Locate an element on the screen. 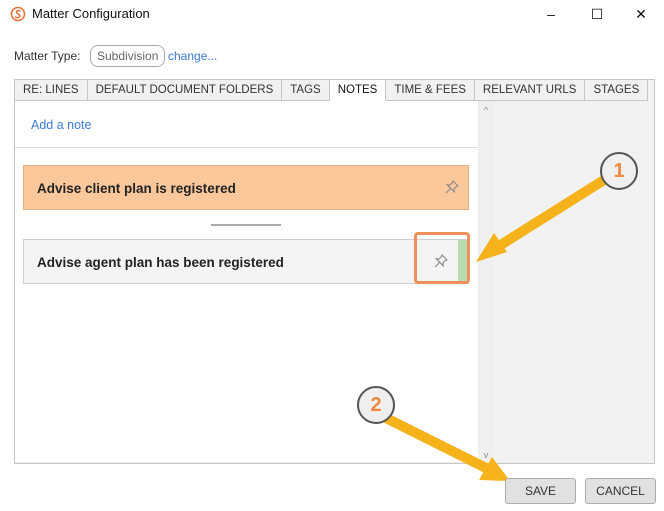  save-button: SAVE is located at coordinates (540, 491).